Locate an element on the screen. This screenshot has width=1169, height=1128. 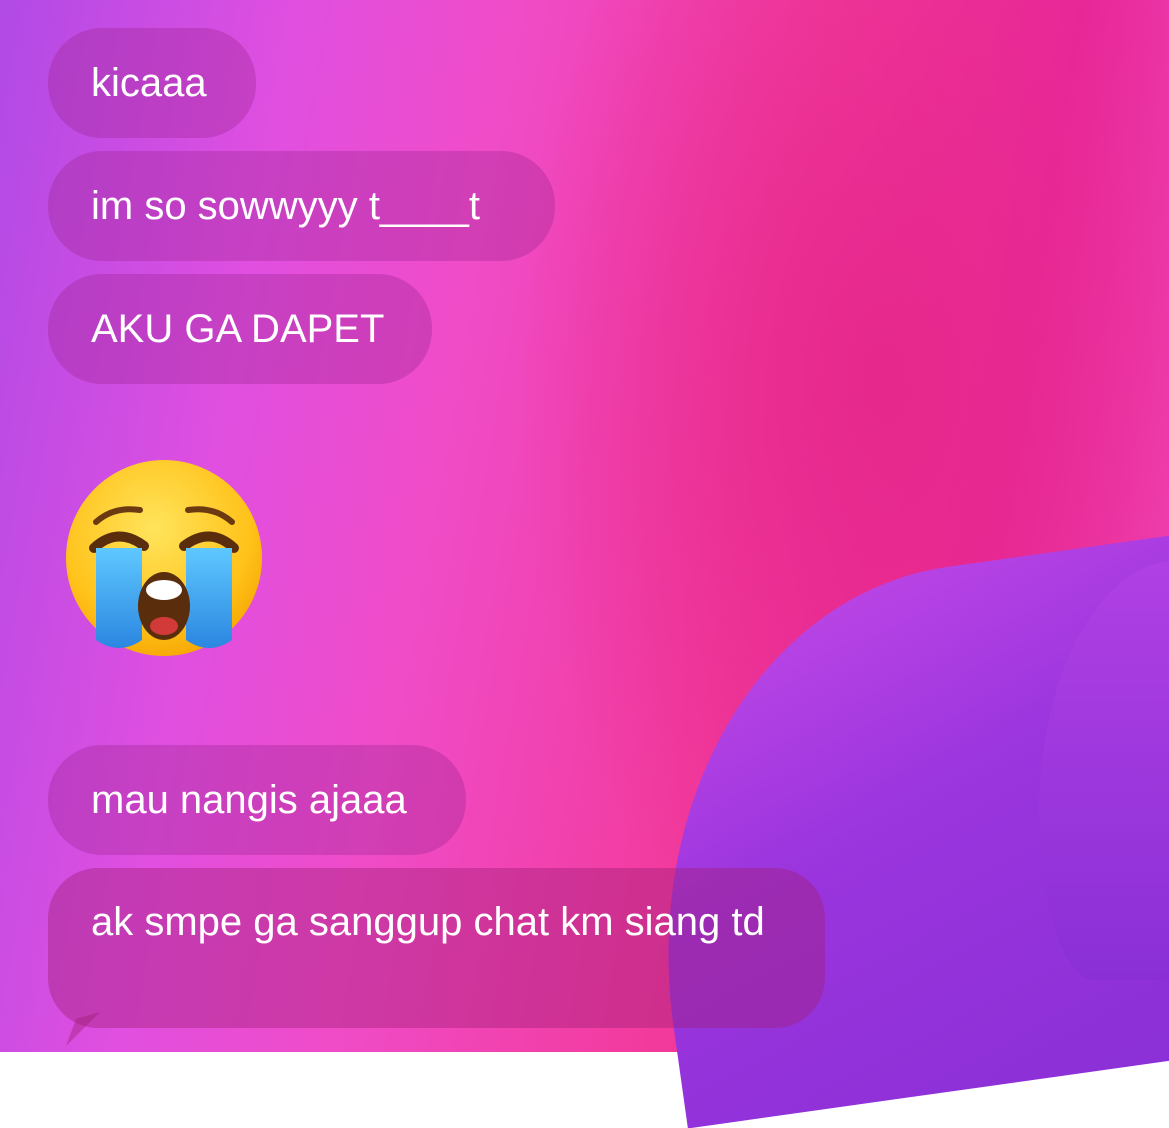
incoming-message-bubble: im so sowwyyy t____t is located at coordinates (301, 206).